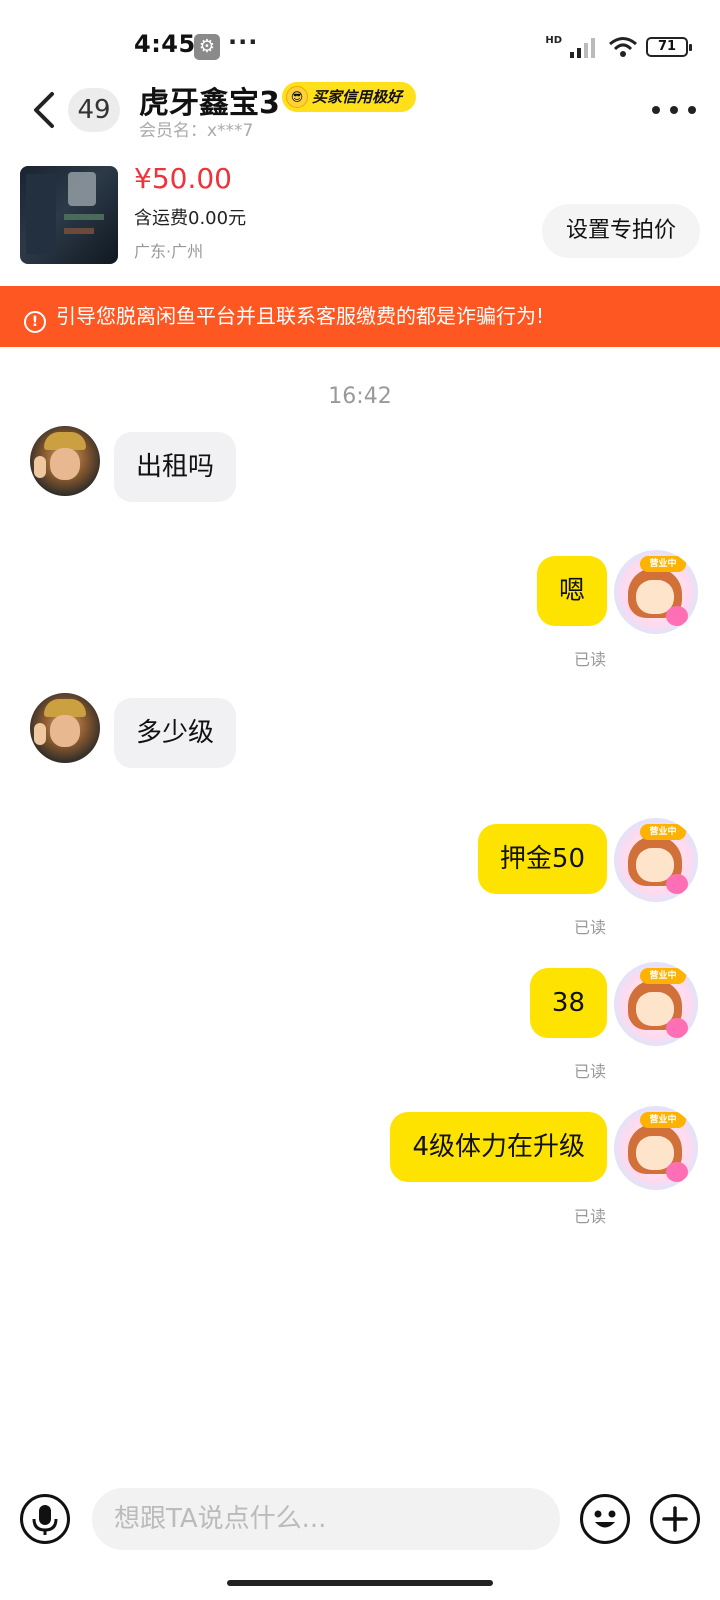 The image size is (720, 1600). What do you see at coordinates (297, 97) in the screenshot?
I see `cool-face-icon: 😎` at bounding box center [297, 97].